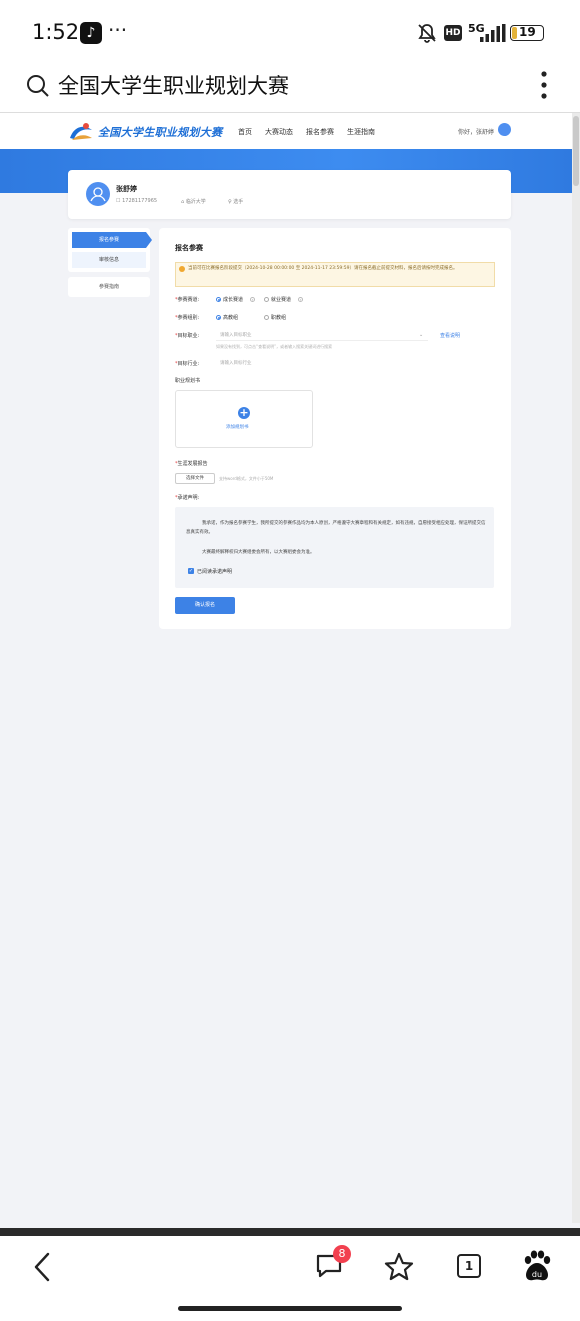 Image resolution: width=580 pixels, height=1321 pixels. I want to click on user-icon, so click(98, 194).